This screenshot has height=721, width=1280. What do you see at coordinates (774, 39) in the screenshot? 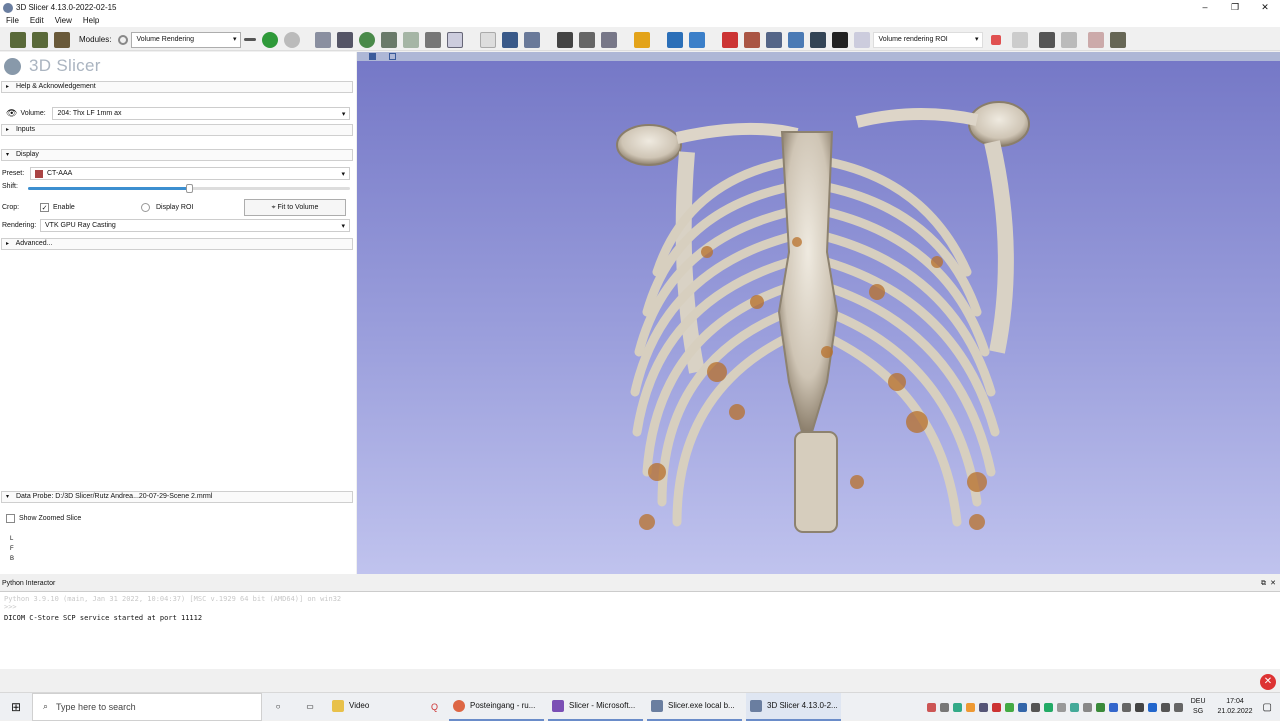
I see `angle-icon` at bounding box center [774, 39].